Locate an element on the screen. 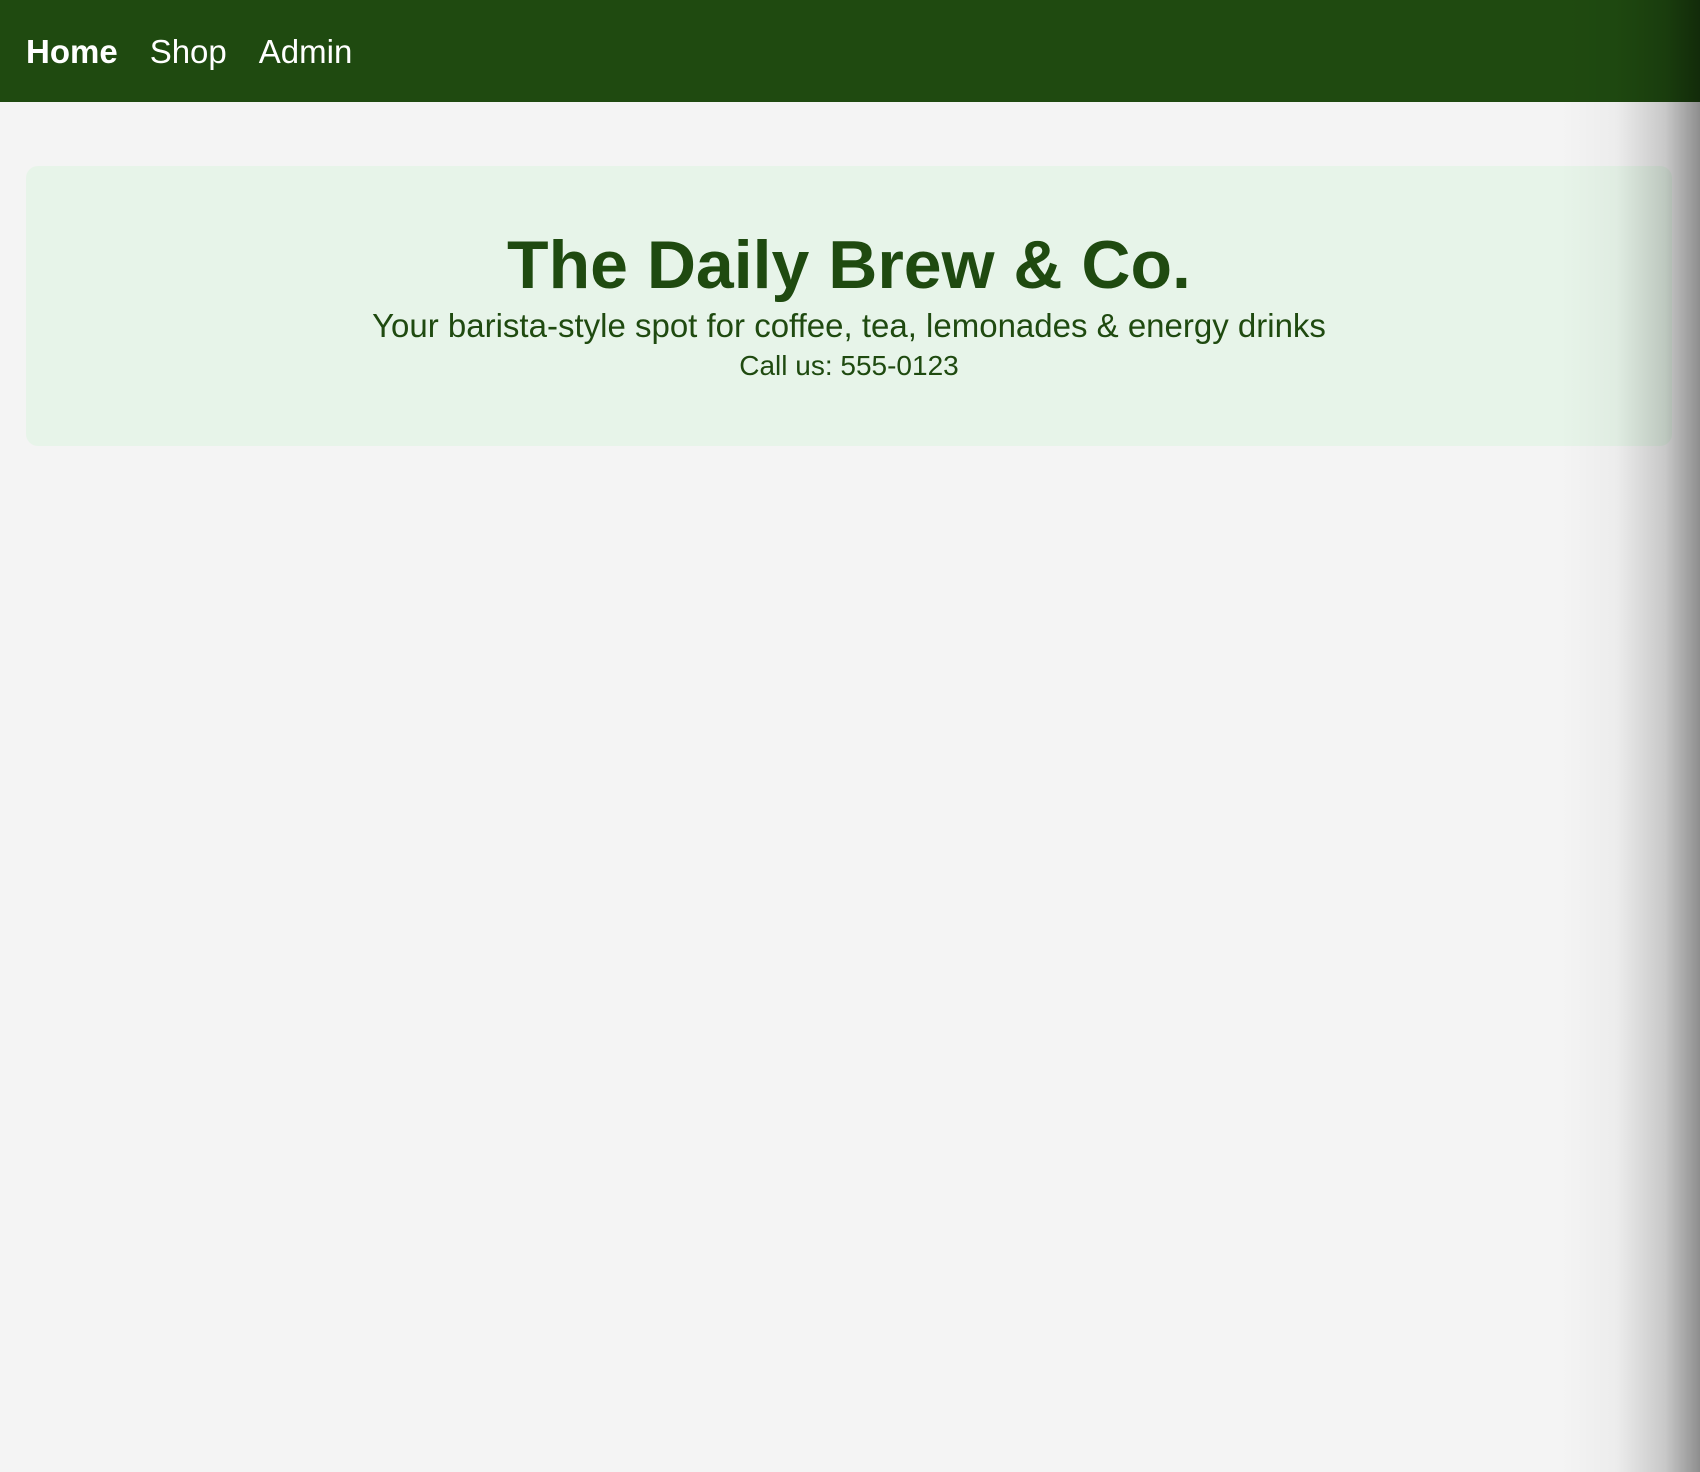 This screenshot has height=1472, width=1700. nav-link-admin: Admin is located at coordinates (306, 51).